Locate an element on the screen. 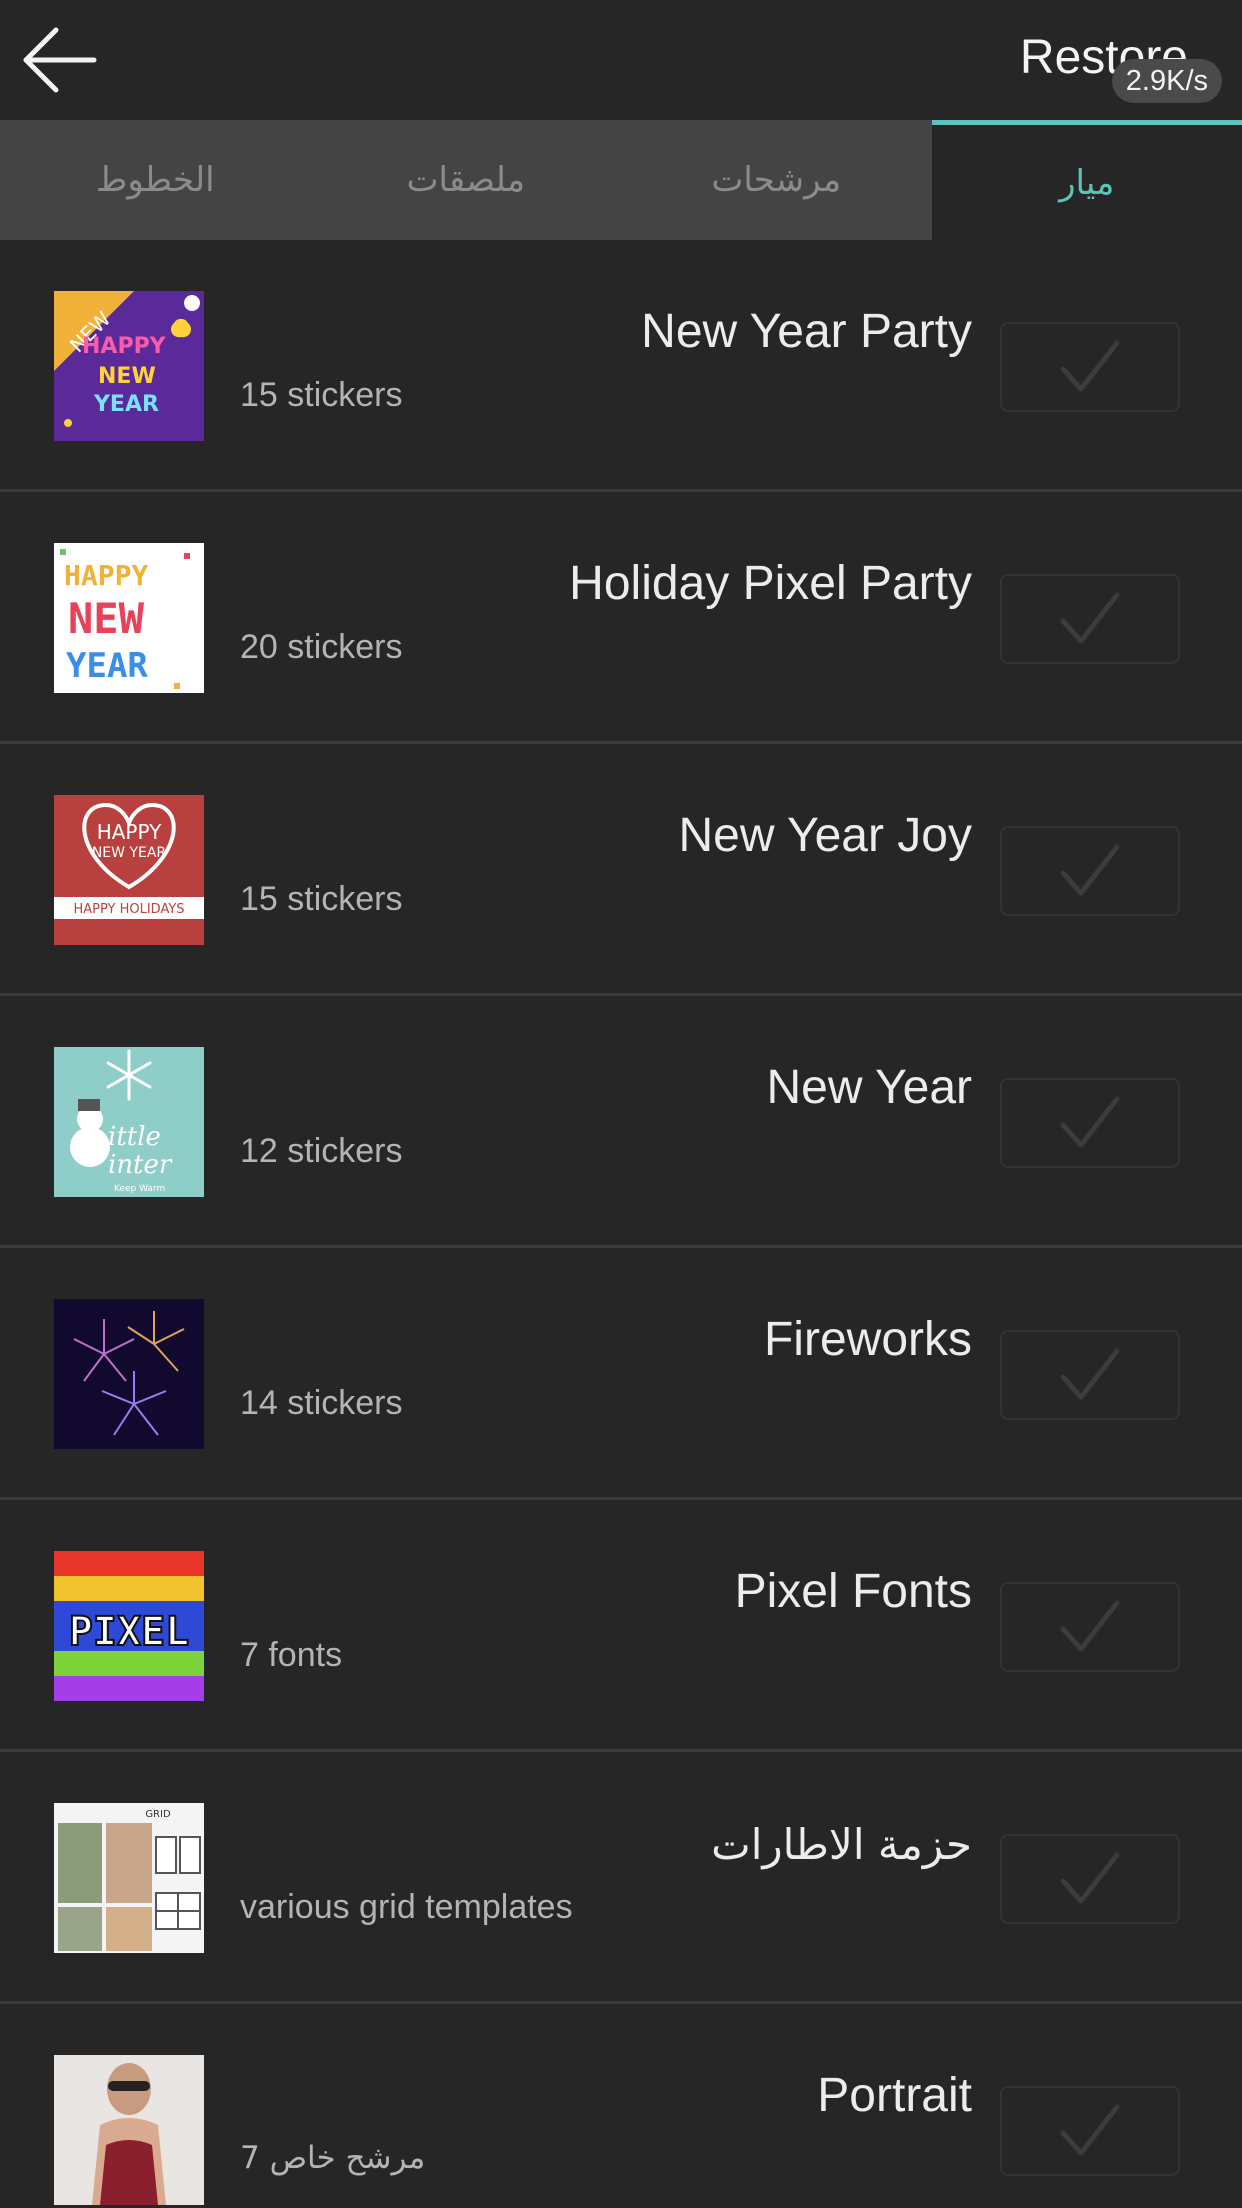  list-item: Portrait 7 مرشح خاص is located at coordinates (621, 2106).